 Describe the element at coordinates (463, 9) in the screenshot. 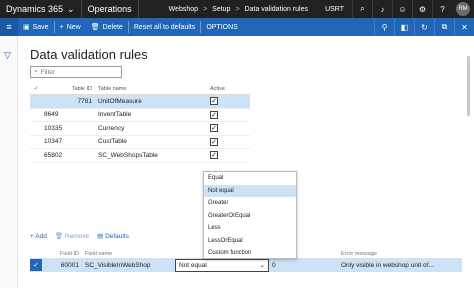

I see `avatar: RM` at that location.